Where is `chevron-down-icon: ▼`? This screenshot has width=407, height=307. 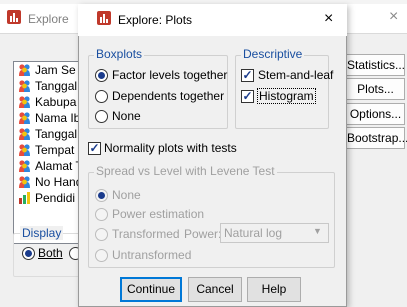 chevron-down-icon: ▼ is located at coordinates (317, 231).